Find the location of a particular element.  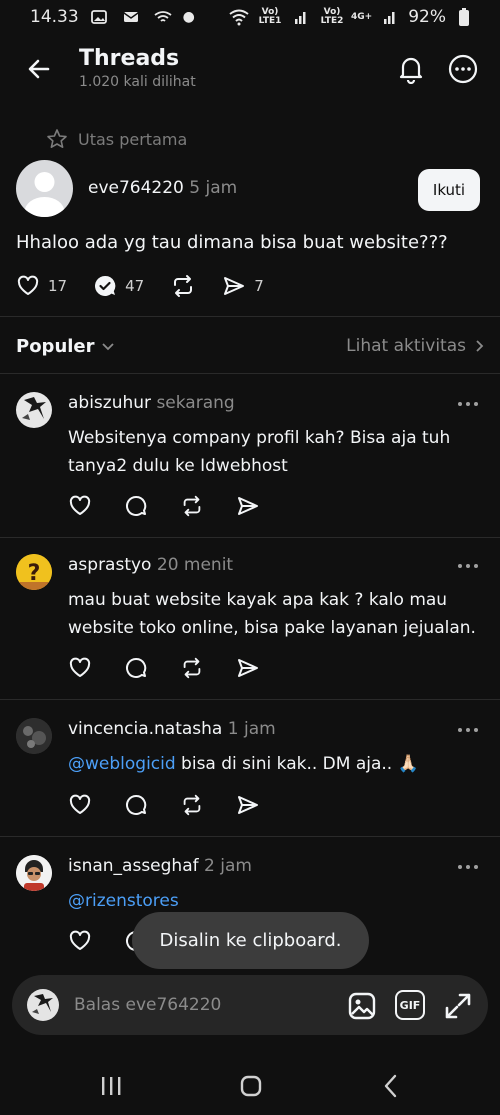

notifications-button is located at coordinates (411, 69).